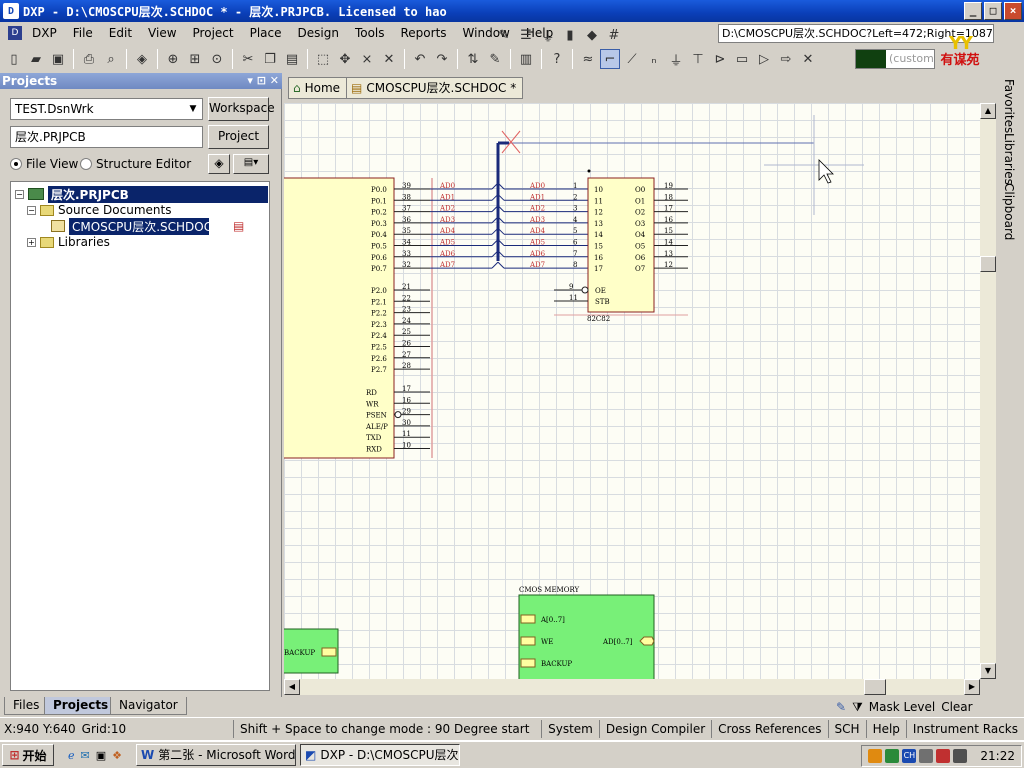 This screenshot has width=1024, height=768. Describe the element at coordinates (44, 164) in the screenshot. I see `file-view-radio: File View` at that location.